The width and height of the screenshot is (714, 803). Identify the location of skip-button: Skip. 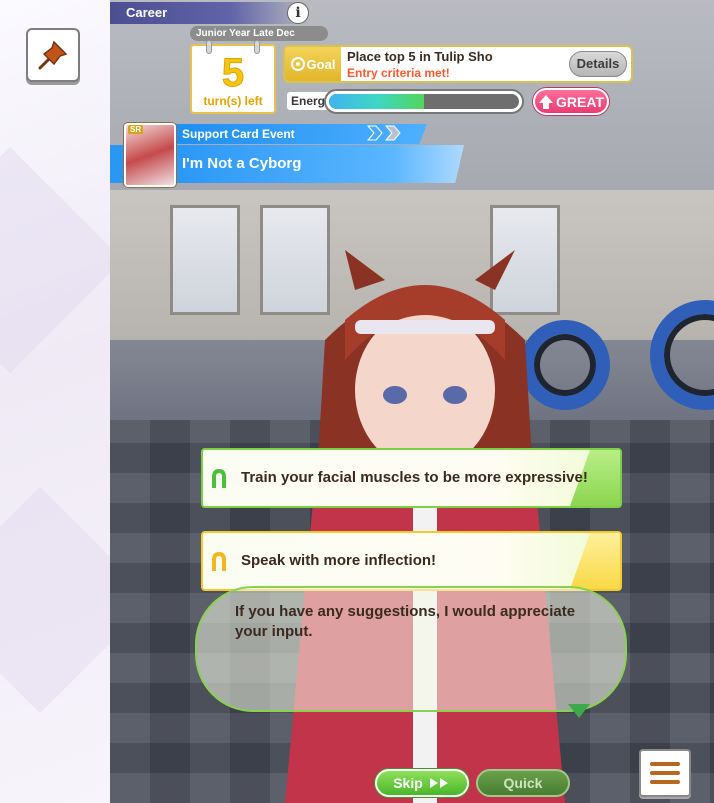
(422, 783).